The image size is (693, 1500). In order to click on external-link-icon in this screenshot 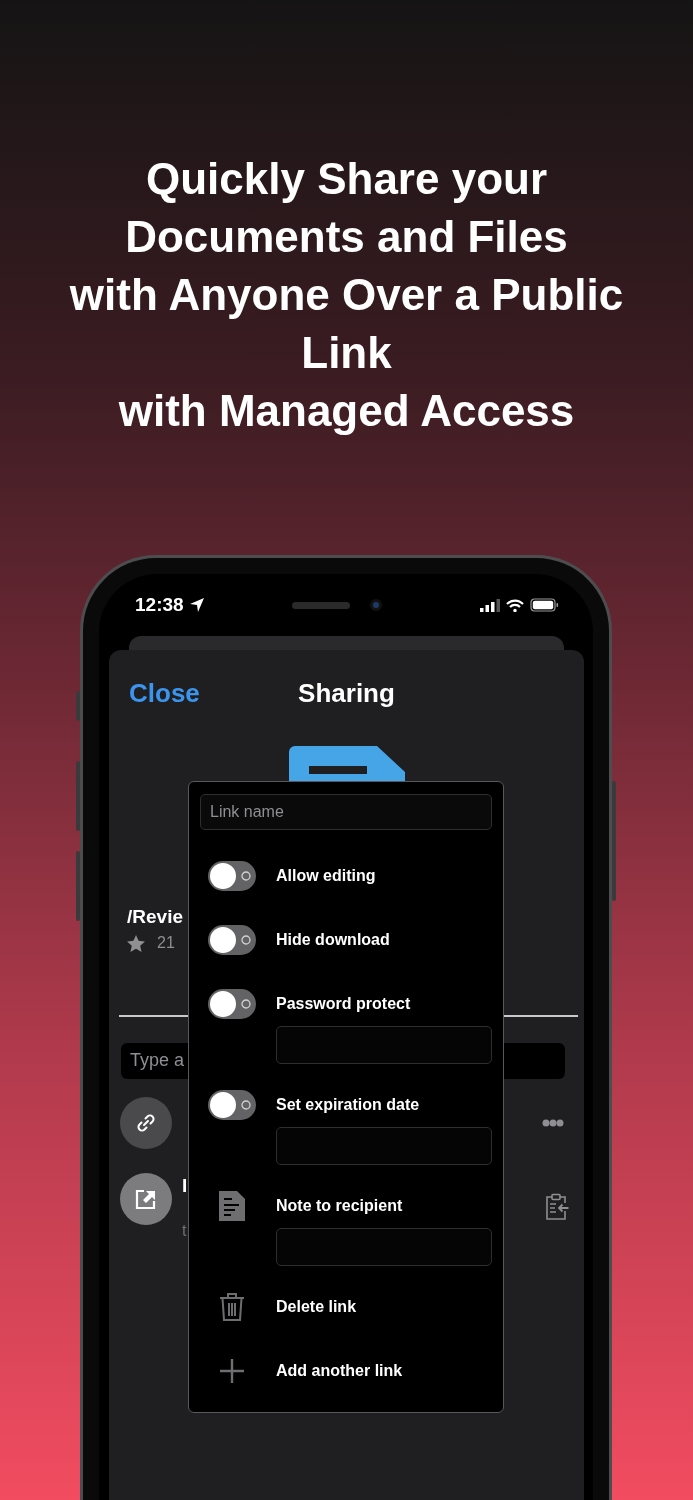, I will do `click(146, 1198)`.